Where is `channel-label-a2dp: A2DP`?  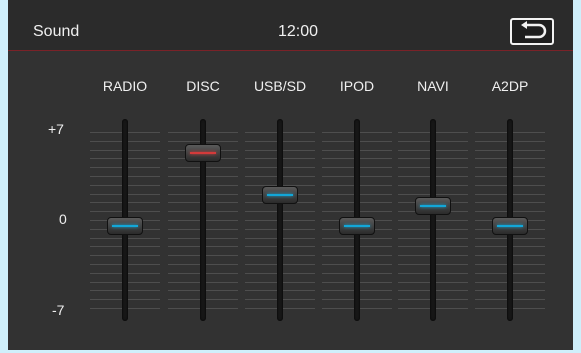
channel-label-a2dp: A2DP is located at coordinates (510, 86).